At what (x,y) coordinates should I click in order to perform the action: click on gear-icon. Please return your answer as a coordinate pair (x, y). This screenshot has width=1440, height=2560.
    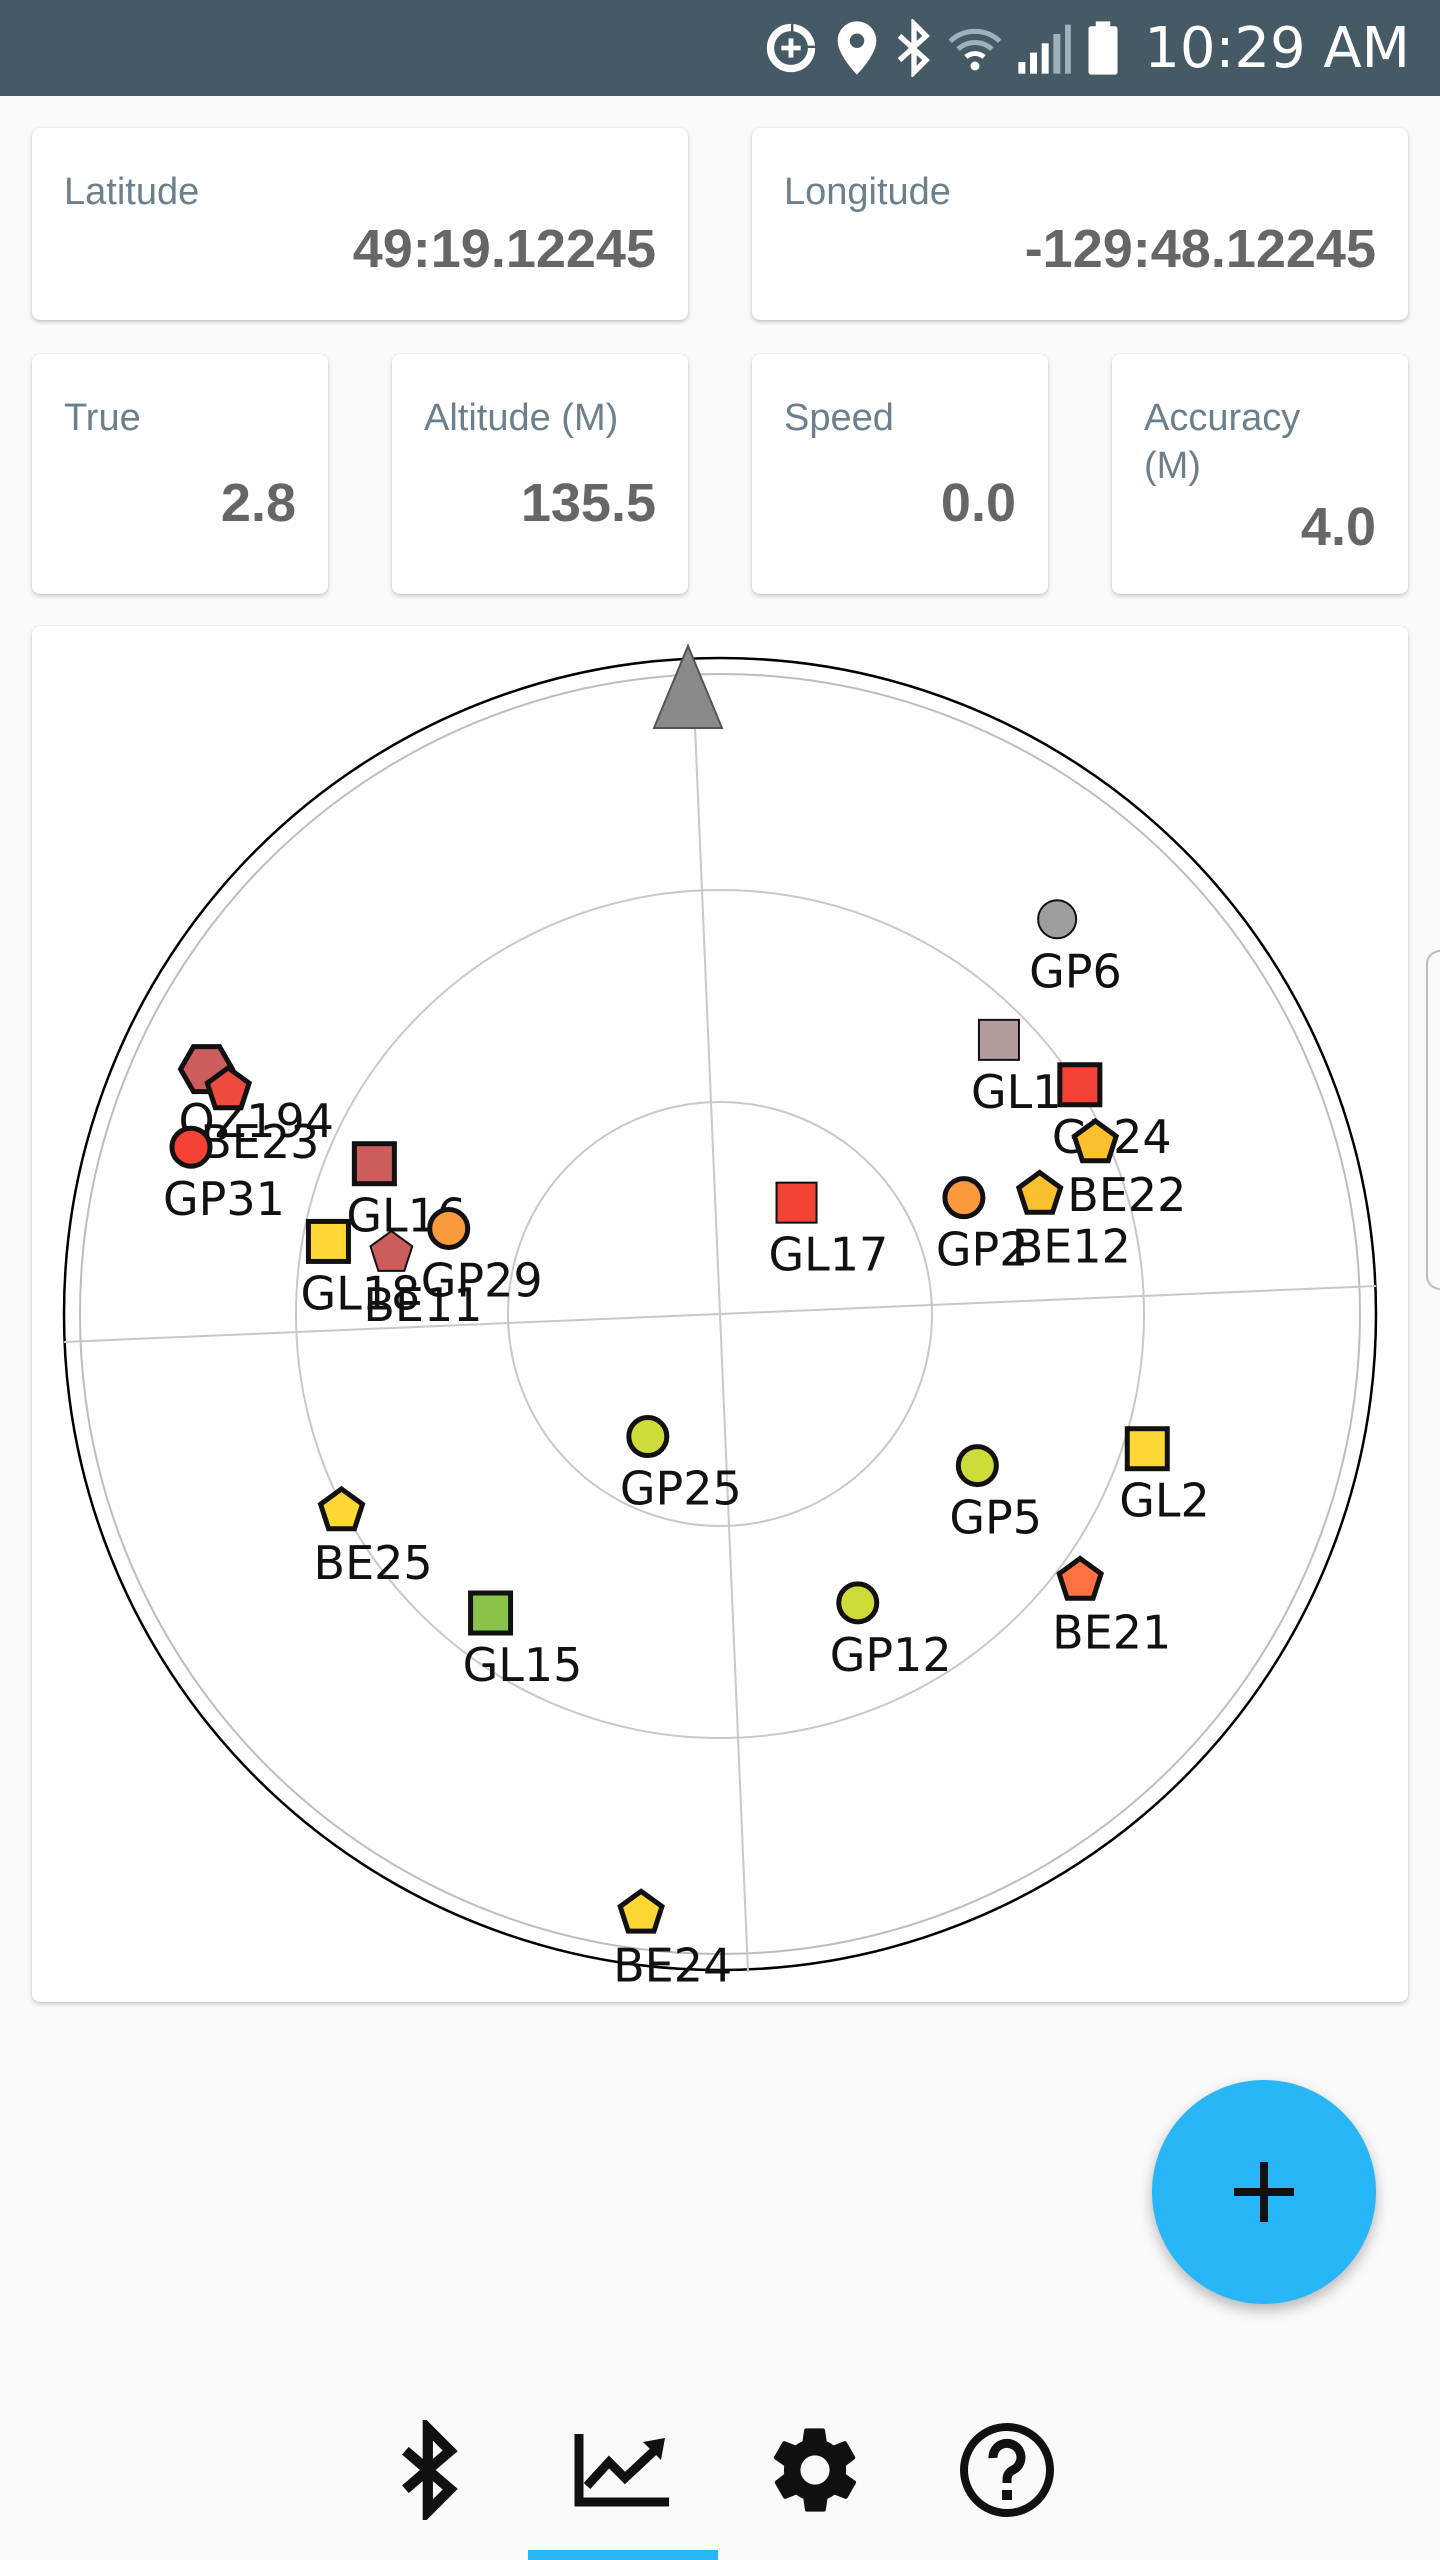
    Looking at the image, I should click on (815, 2470).